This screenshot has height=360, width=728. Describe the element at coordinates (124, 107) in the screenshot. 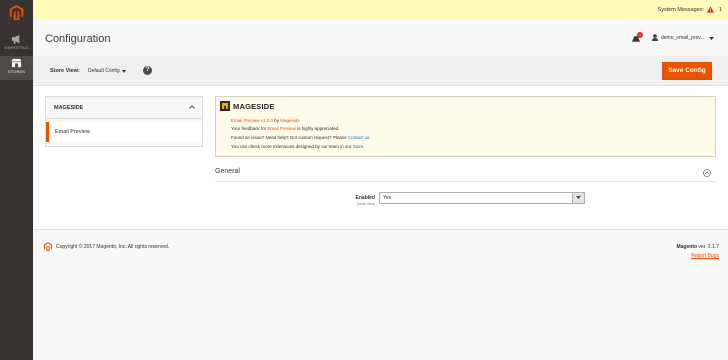

I see `tab-group-mageside: MAGESIDE` at that location.